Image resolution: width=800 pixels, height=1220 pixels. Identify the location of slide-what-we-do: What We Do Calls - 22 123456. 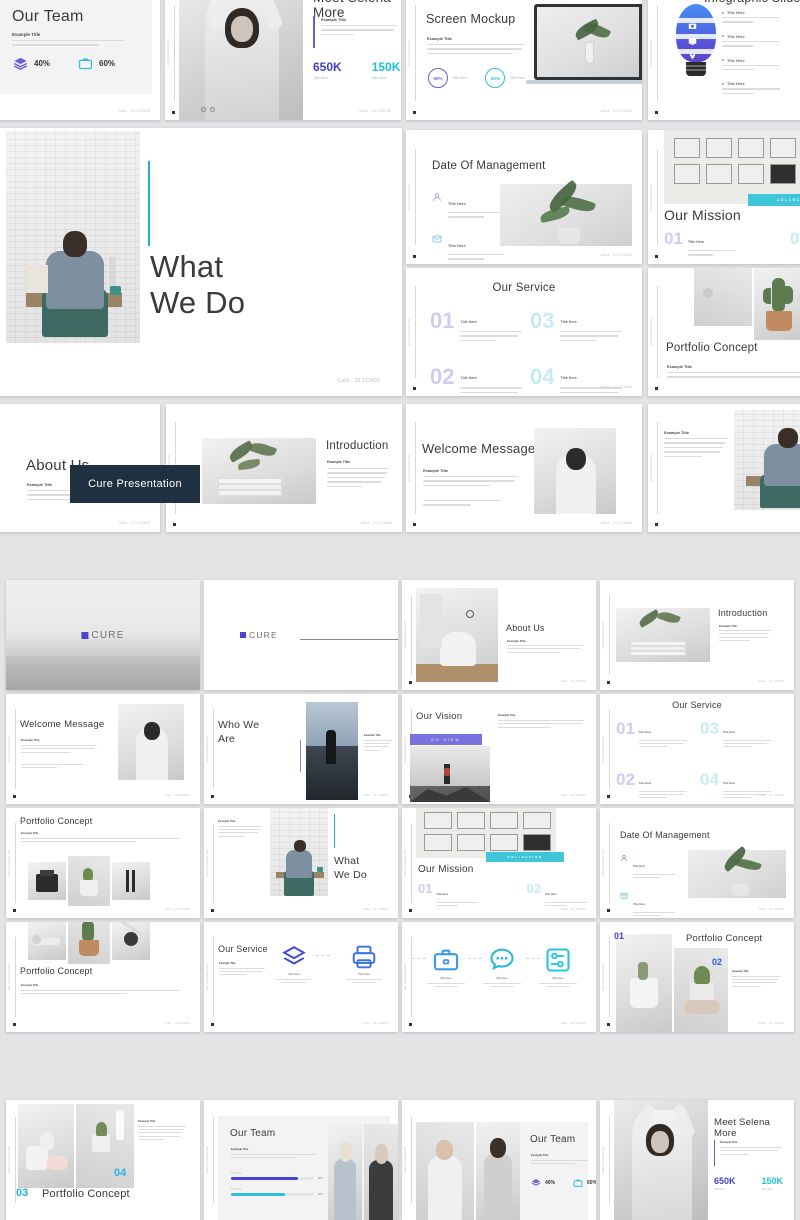
(201, 262).